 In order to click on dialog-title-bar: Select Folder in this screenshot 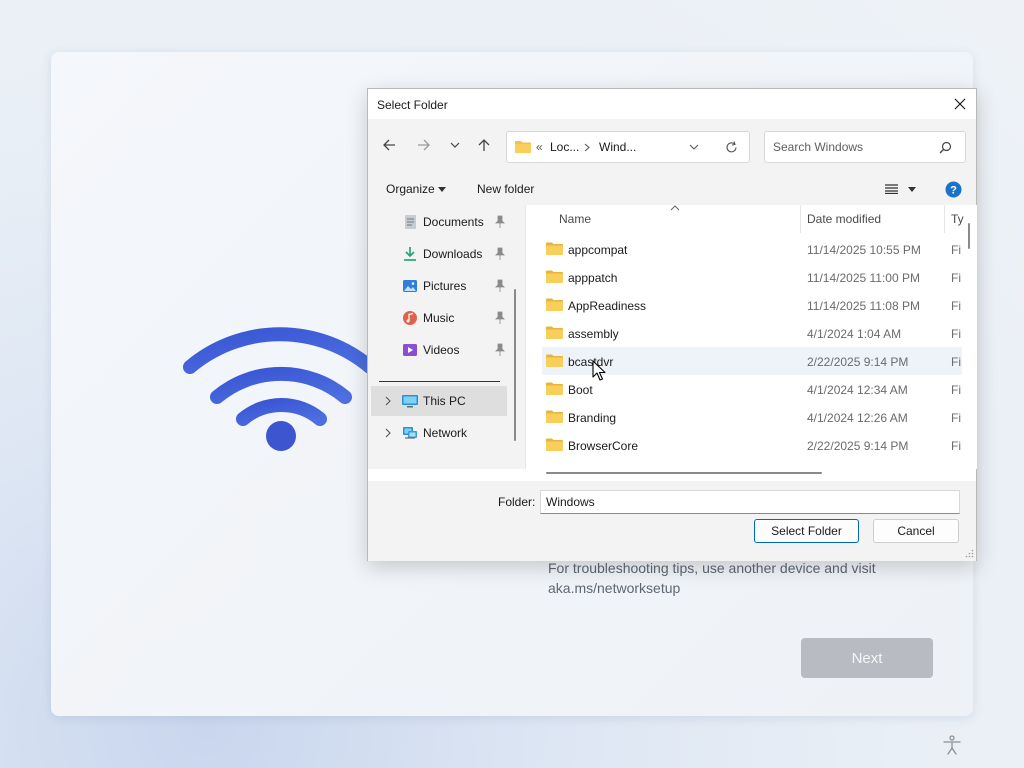, I will do `click(672, 104)`.